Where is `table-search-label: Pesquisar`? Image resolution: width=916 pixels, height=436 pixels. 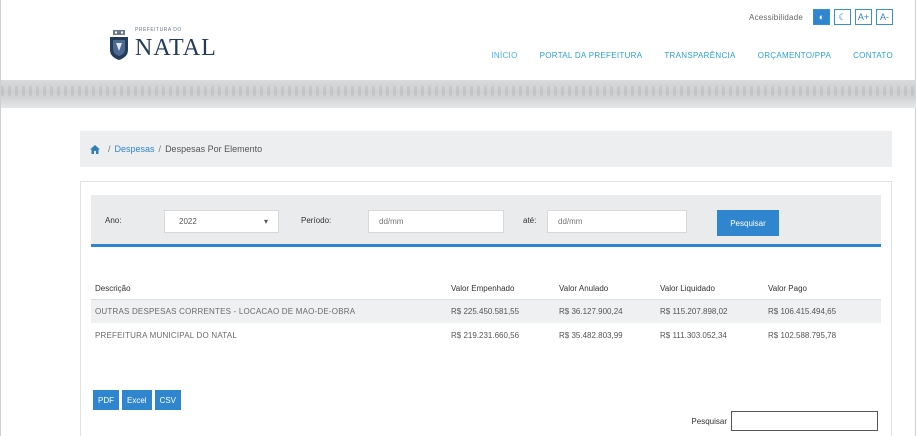 table-search-label: Pesquisar is located at coordinates (709, 421).